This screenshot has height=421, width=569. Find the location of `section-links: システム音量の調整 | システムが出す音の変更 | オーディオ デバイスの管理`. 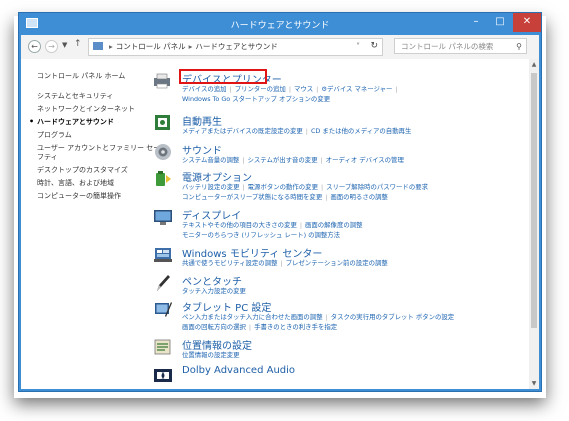

section-links: システム音量の調整 | システムが出す音の変更 | オーディオ デバイスの管理 is located at coordinates (293, 160).